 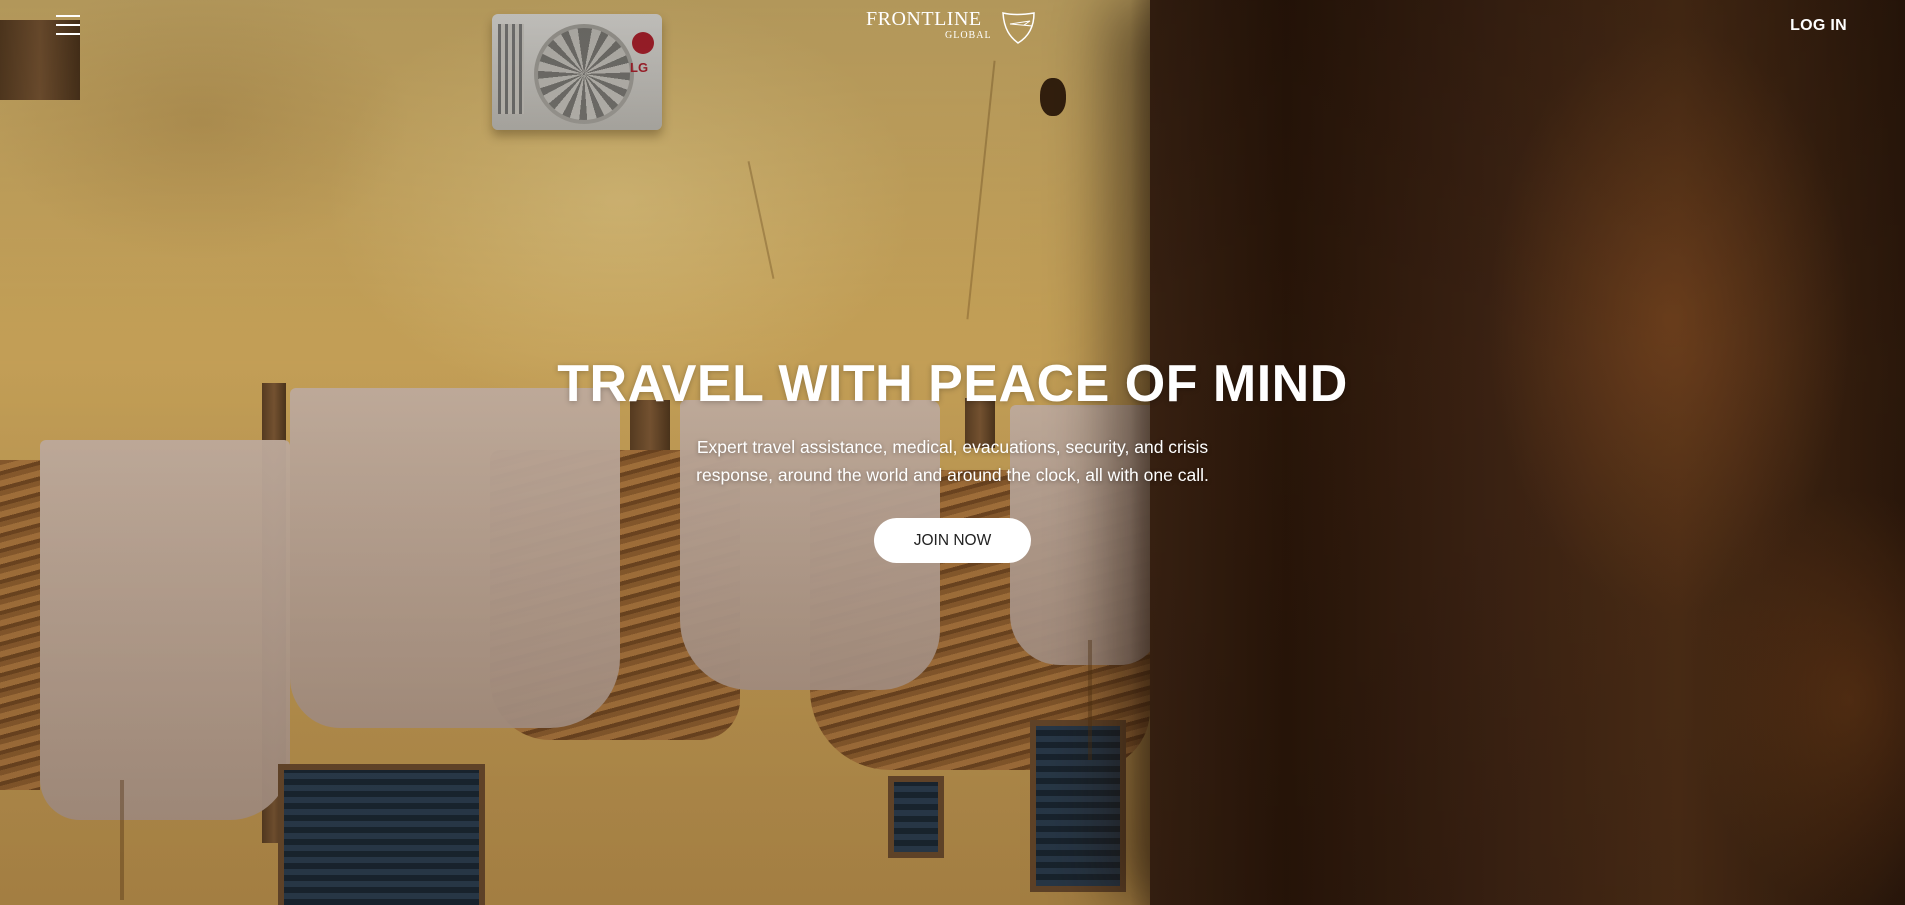 I want to click on shield-plane-icon, so click(x=1018, y=28).